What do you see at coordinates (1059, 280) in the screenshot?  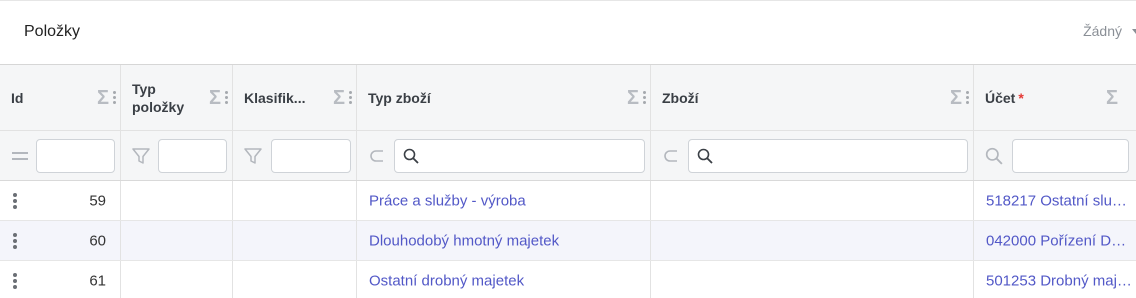 I see `ucet-link: 501253 Drobný majetek` at bounding box center [1059, 280].